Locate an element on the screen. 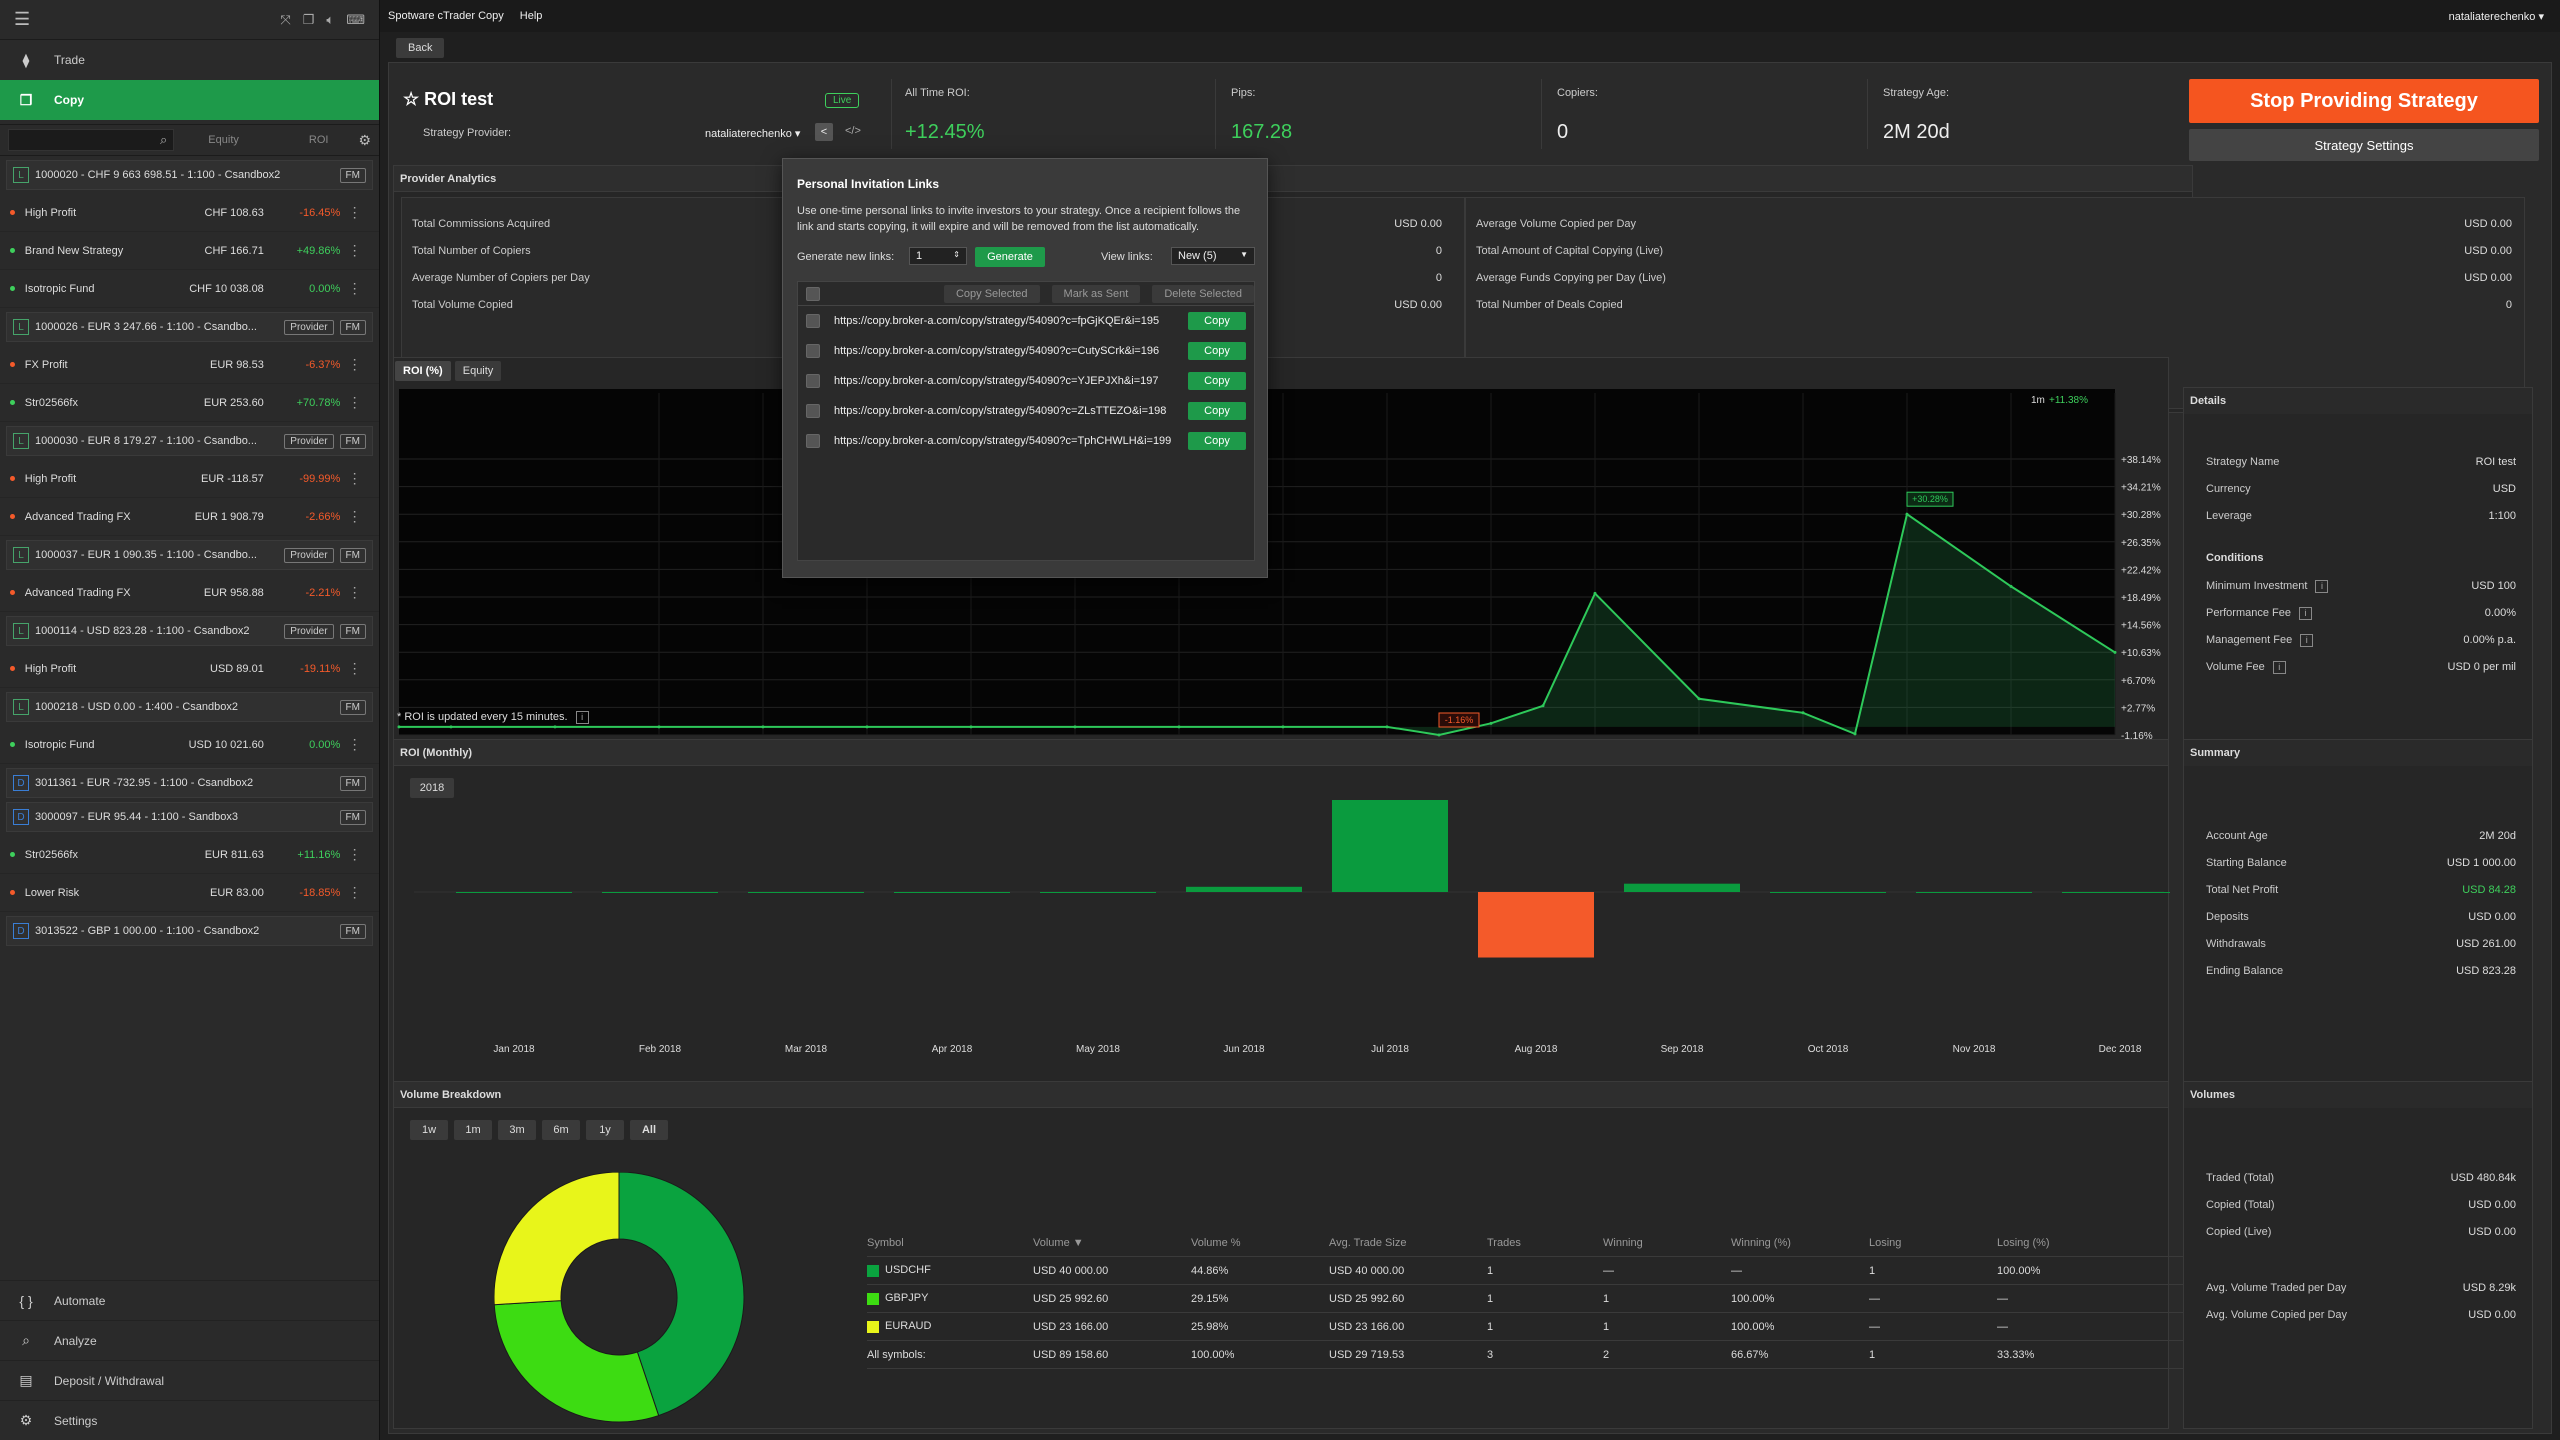 Image resolution: width=2560 pixels, height=1440 pixels. stepper-icon: ⇕ is located at coordinates (956, 254).